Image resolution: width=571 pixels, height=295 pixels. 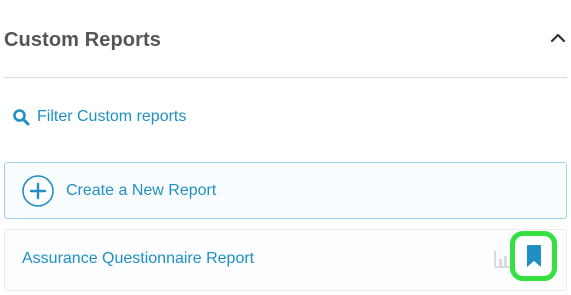 What do you see at coordinates (558, 39) in the screenshot?
I see `chevron-up-icon` at bounding box center [558, 39].